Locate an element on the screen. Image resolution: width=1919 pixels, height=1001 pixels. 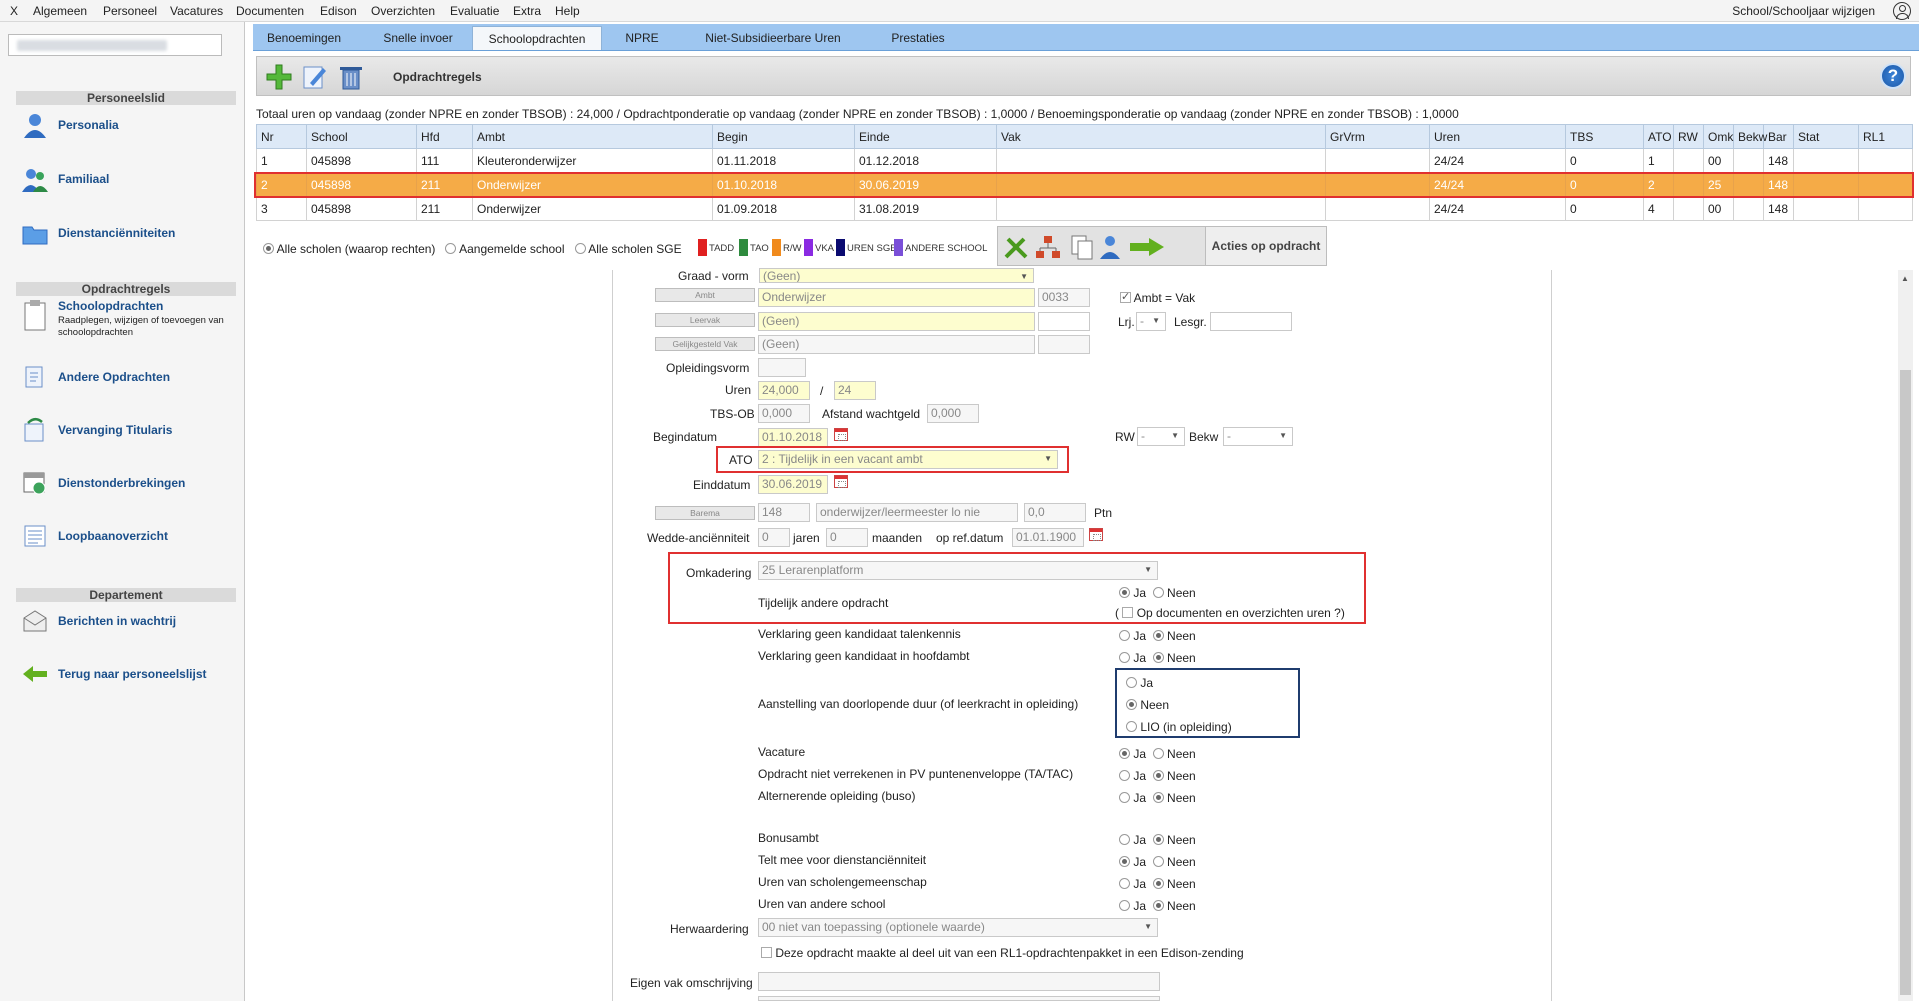
tab-schoolopdrachten: Schoolopdrachten is located at coordinates (537, 38).